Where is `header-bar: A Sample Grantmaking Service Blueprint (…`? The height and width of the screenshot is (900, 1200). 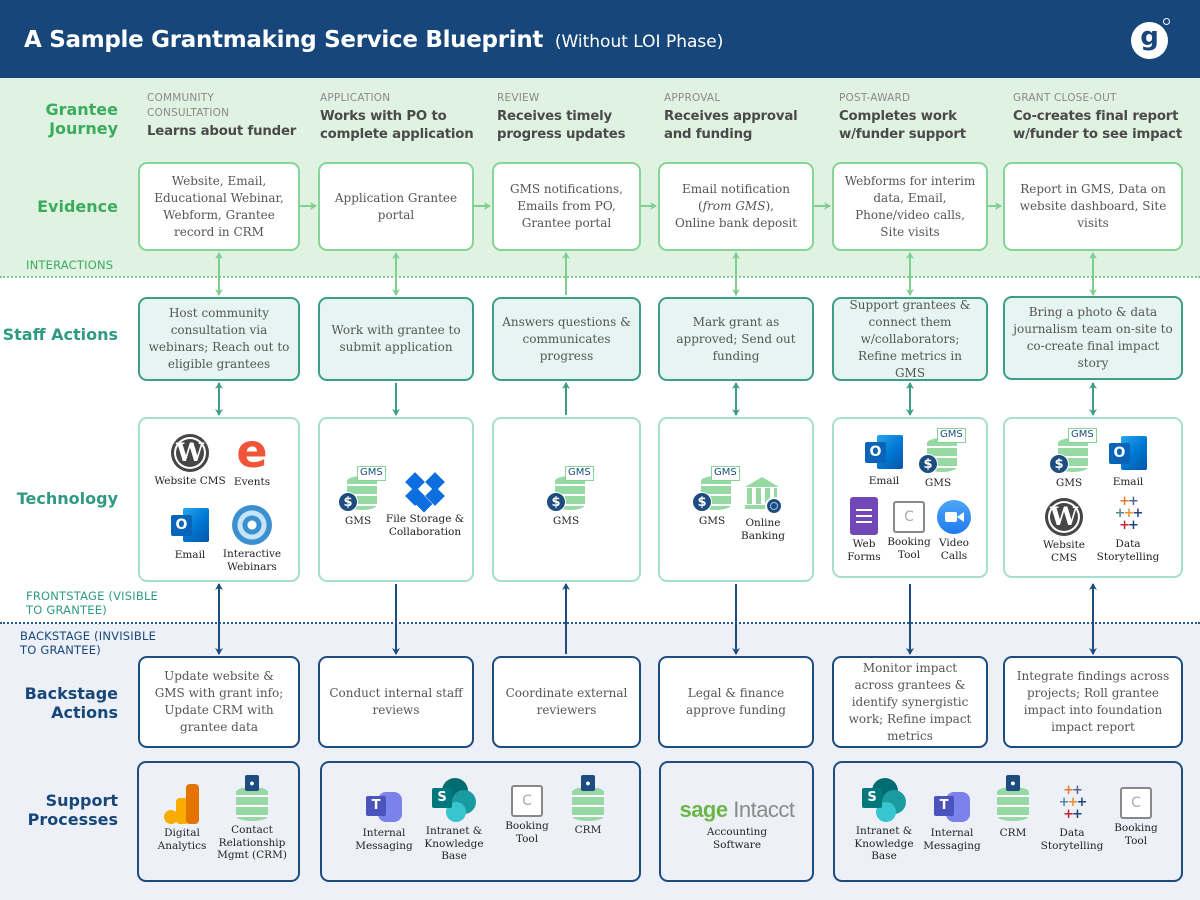
header-bar: A Sample Grantmaking Service Blueprint (… is located at coordinates (600, 39).